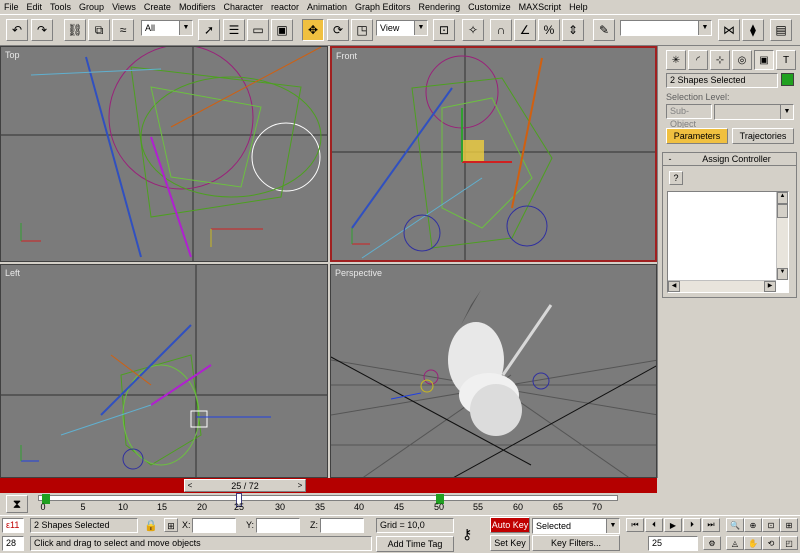 This screenshot has height=553, width=800. I want to click on viewport-label-left: Left, so click(12, 273).